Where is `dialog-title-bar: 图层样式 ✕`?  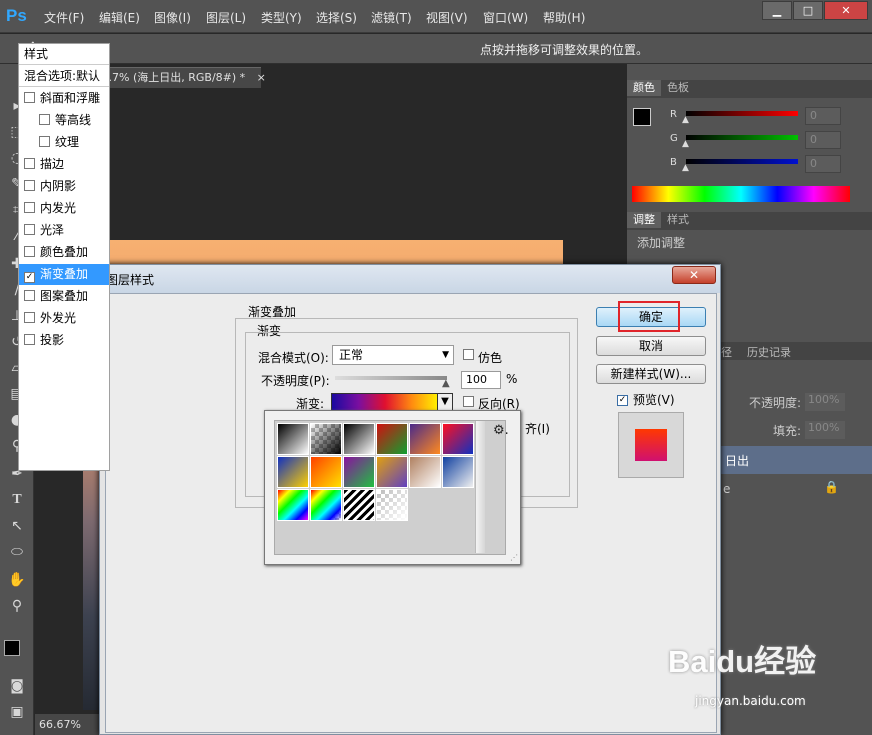
dialog-title-bar: 图层样式 ✕ is located at coordinates (410, 279).